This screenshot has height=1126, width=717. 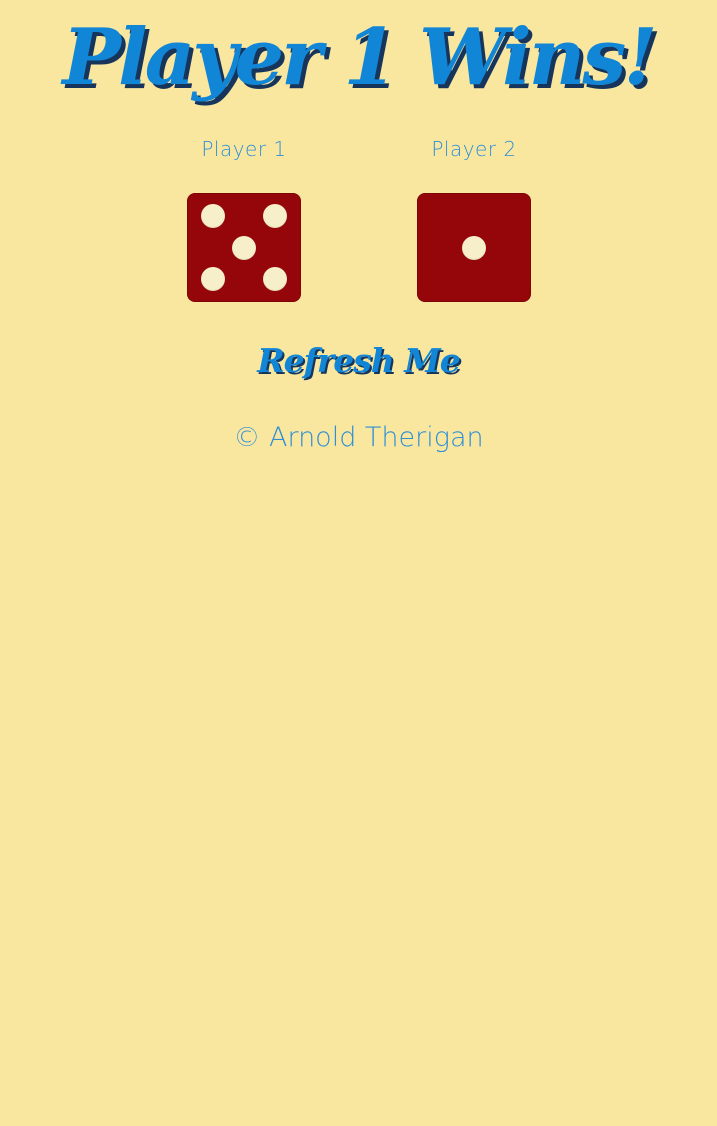 I want to click on player-1-die, so click(x=244, y=247).